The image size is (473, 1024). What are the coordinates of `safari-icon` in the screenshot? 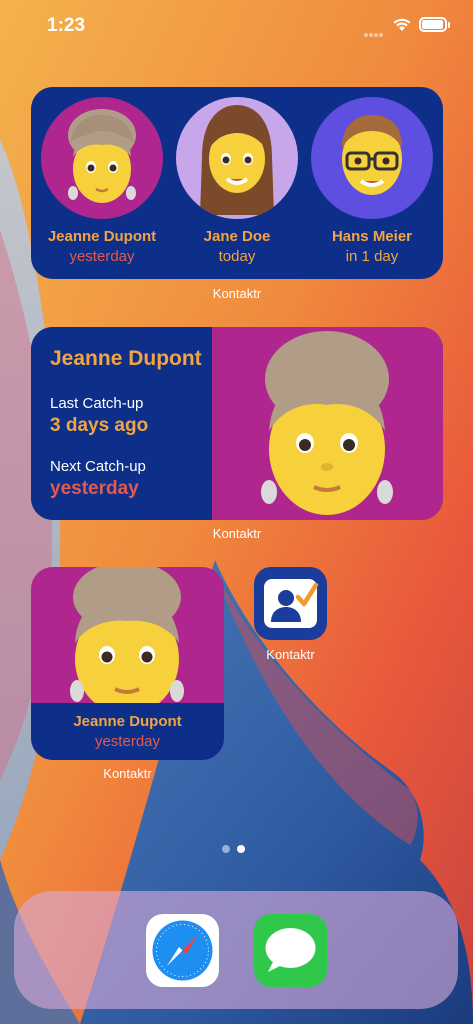 It's located at (182, 950).